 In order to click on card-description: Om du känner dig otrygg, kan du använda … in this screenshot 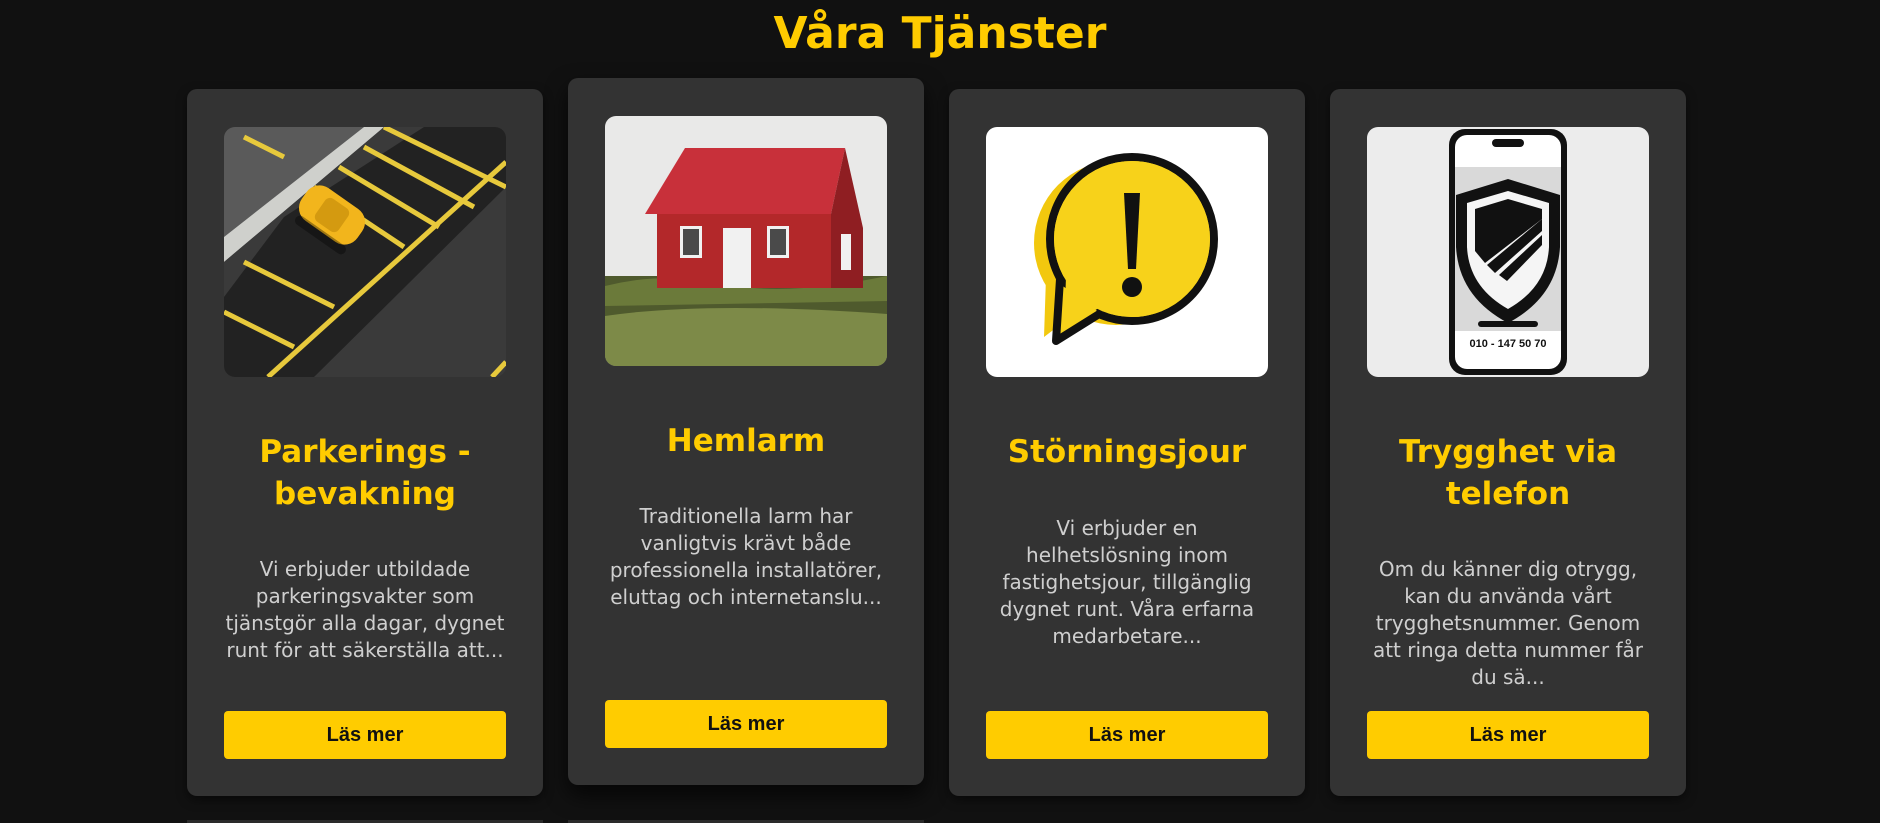, I will do `click(1508, 623)`.